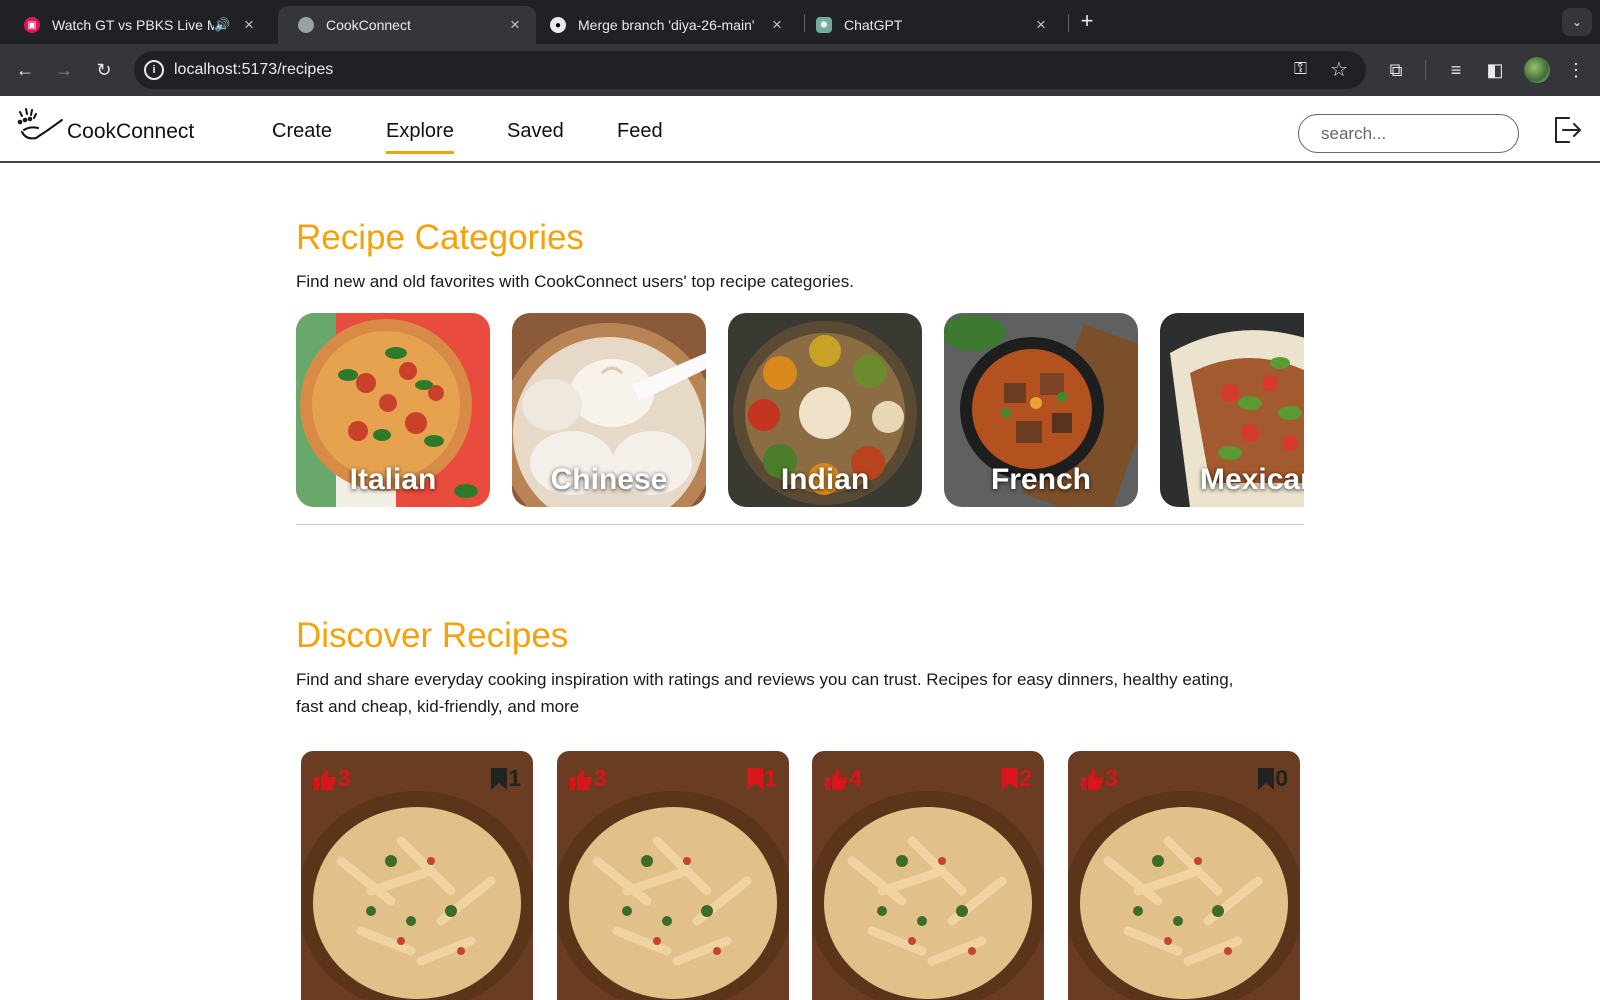  What do you see at coordinates (609, 410) in the screenshot?
I see `category-card-chinese: Chinese` at bounding box center [609, 410].